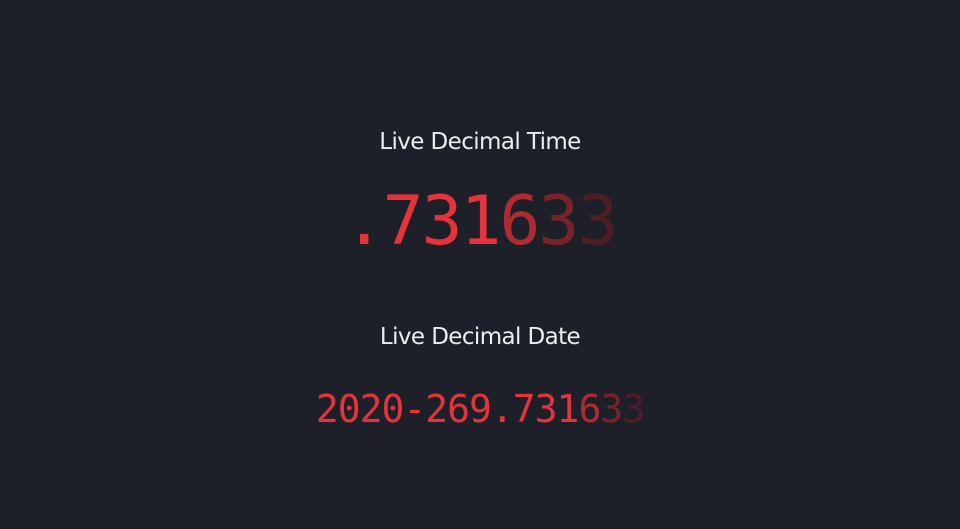 Image resolution: width=960 pixels, height=529 pixels. What do you see at coordinates (519, 221) in the screenshot?
I see `decimal-time-fade-digit: 6` at bounding box center [519, 221].